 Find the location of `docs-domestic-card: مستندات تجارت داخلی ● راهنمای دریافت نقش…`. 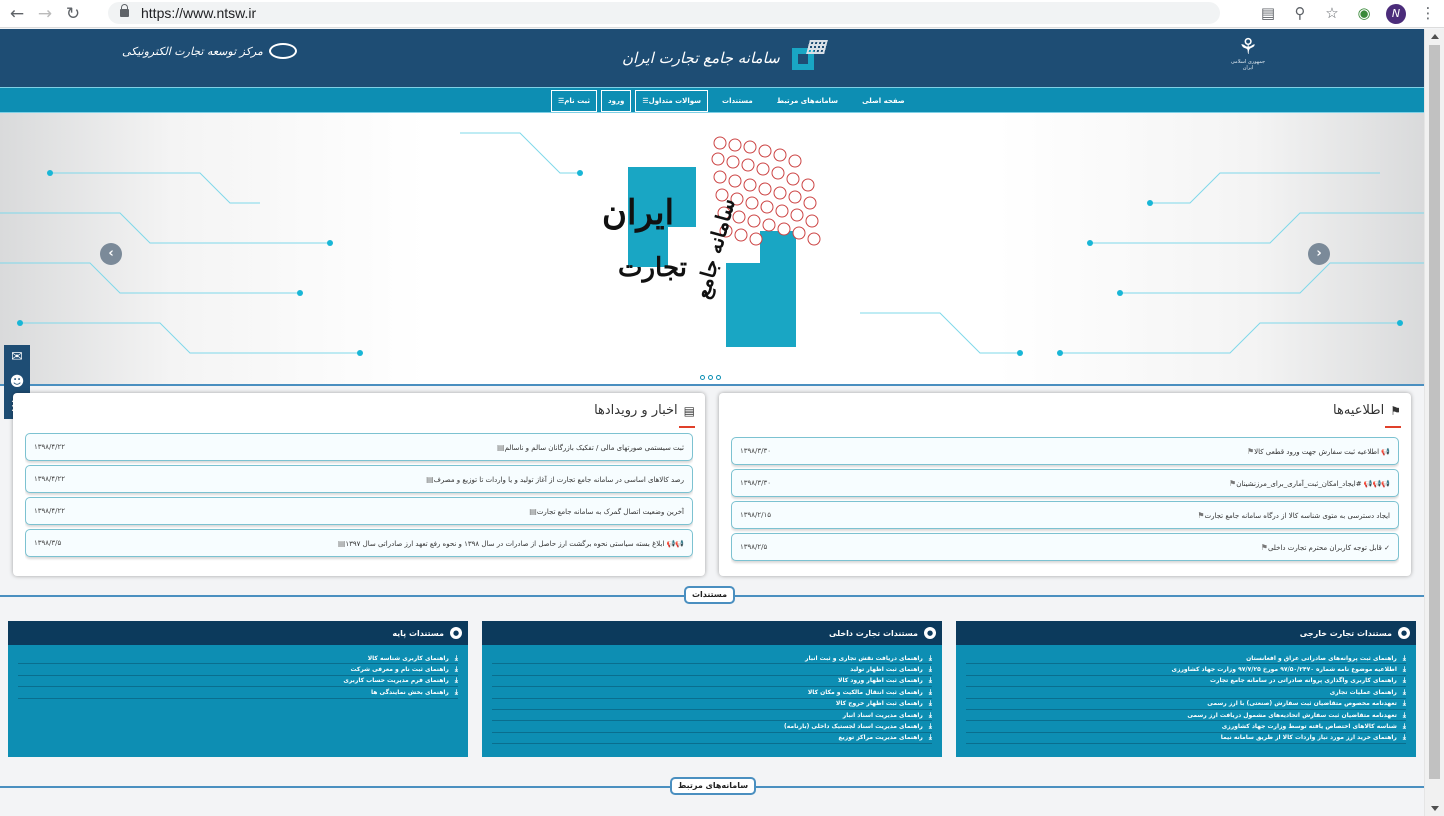

docs-domestic-card: مستندات تجارت داخلی ● راهنمای دریافت نقش… is located at coordinates (712, 689).